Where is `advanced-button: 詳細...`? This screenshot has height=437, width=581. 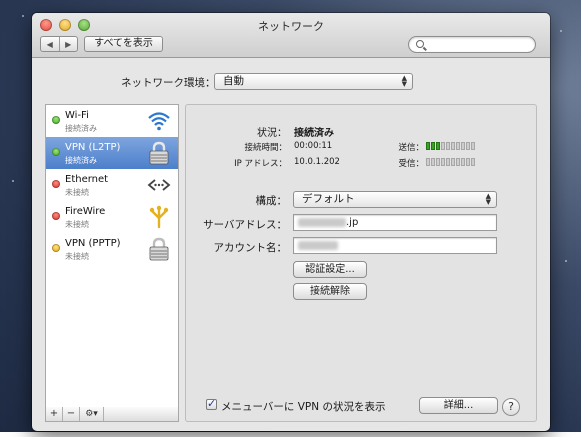 advanced-button: 詳細... is located at coordinates (458, 405).